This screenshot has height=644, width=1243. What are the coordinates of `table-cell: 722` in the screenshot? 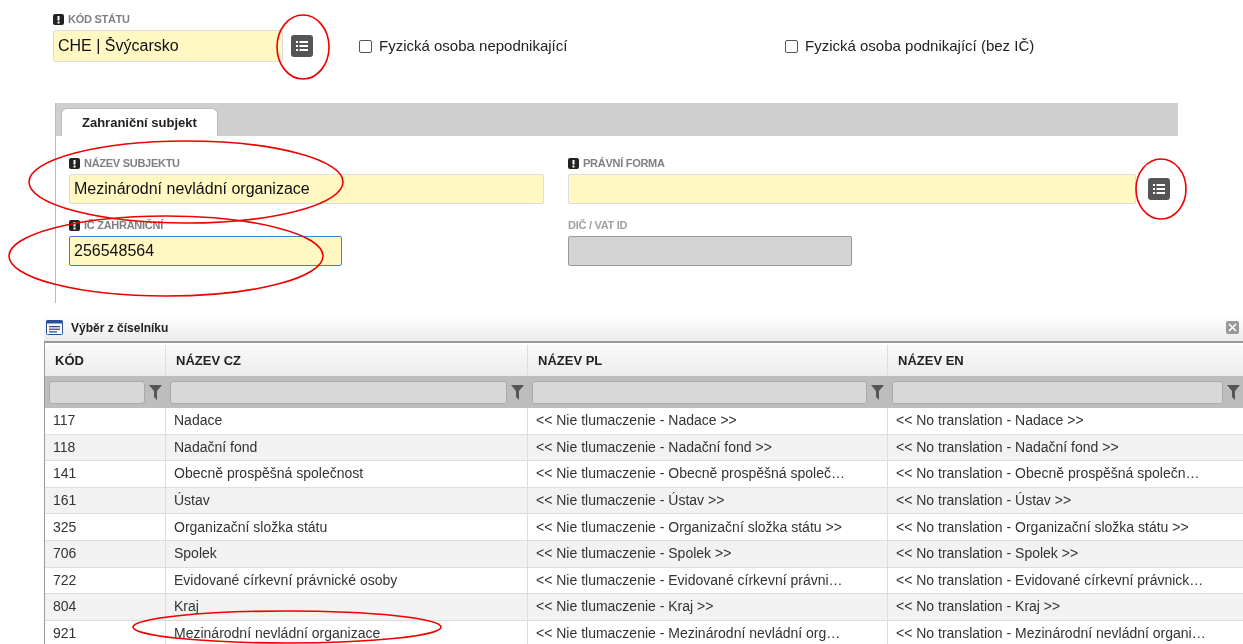 It's located at (105, 580).